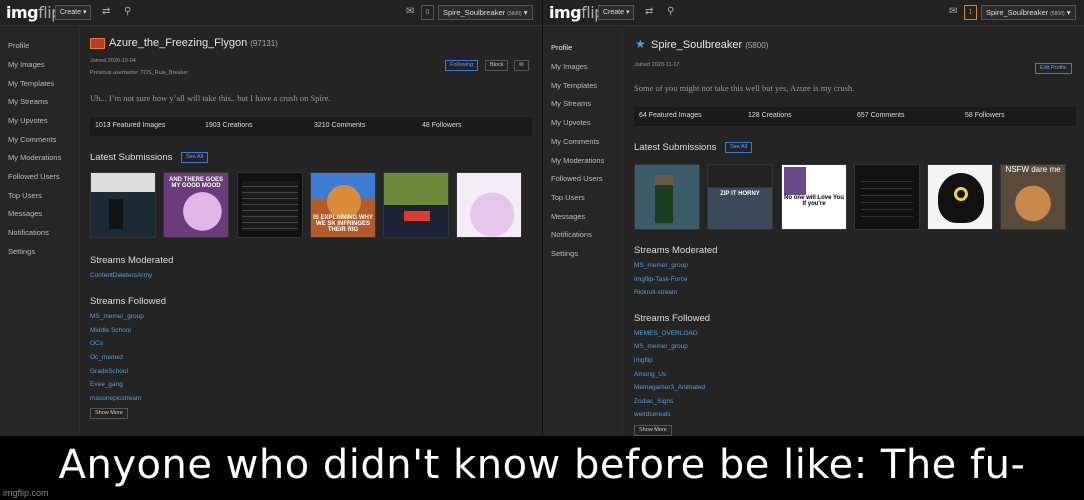  I want to click on followed-stream-link: GradeSchool, so click(109, 371).